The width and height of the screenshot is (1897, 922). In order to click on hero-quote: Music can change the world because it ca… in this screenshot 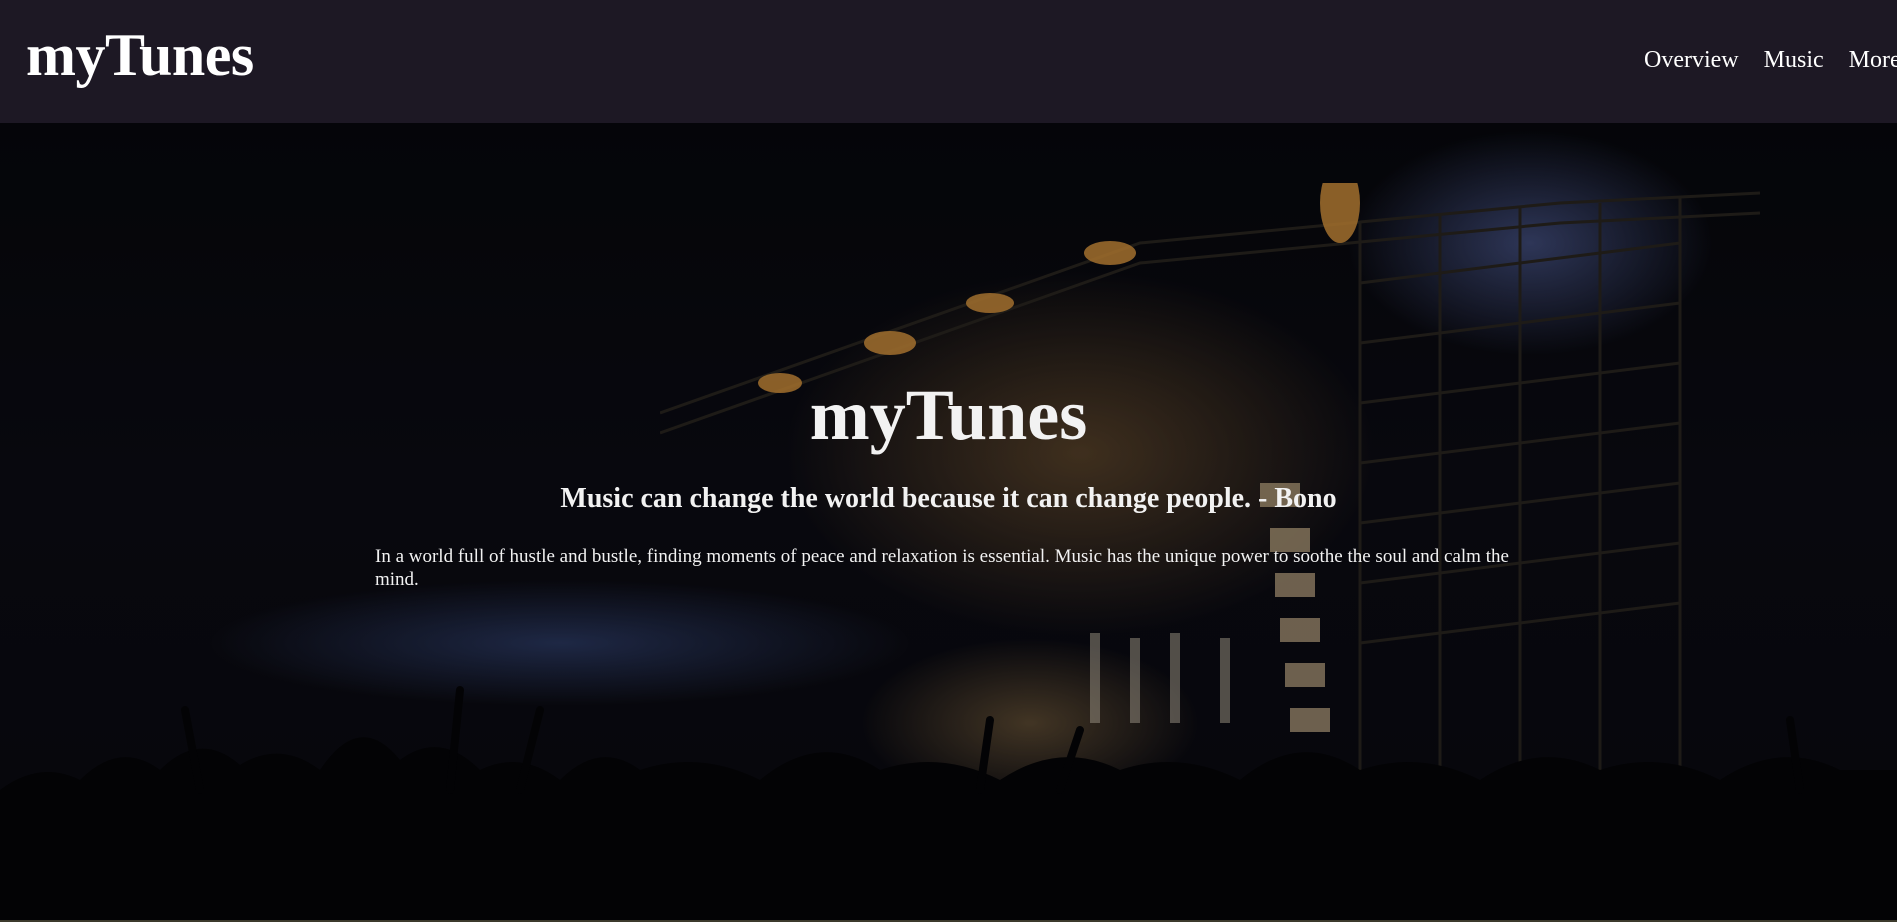, I will do `click(948, 498)`.